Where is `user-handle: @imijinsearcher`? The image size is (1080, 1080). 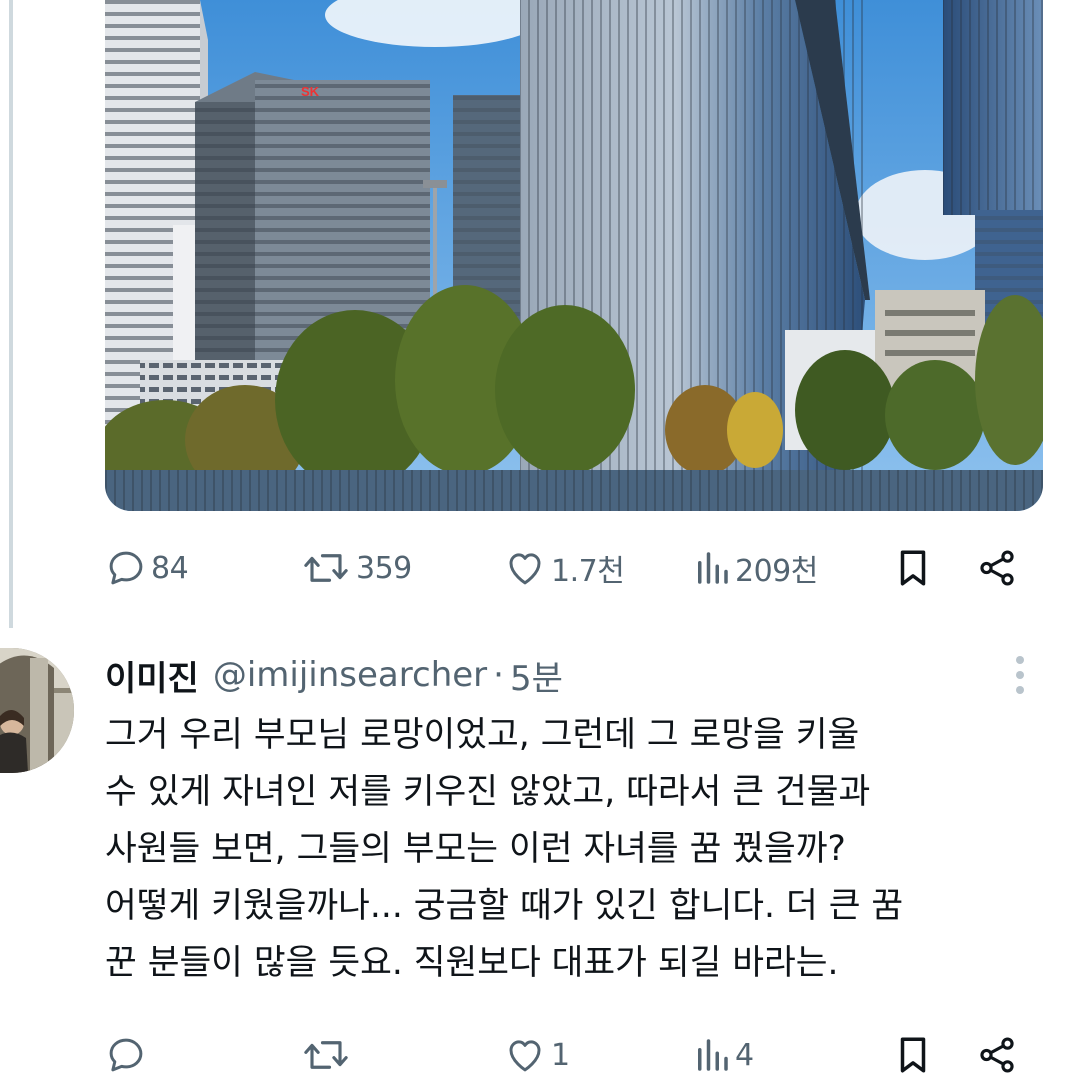
user-handle: @imijinsearcher is located at coordinates (350, 675).